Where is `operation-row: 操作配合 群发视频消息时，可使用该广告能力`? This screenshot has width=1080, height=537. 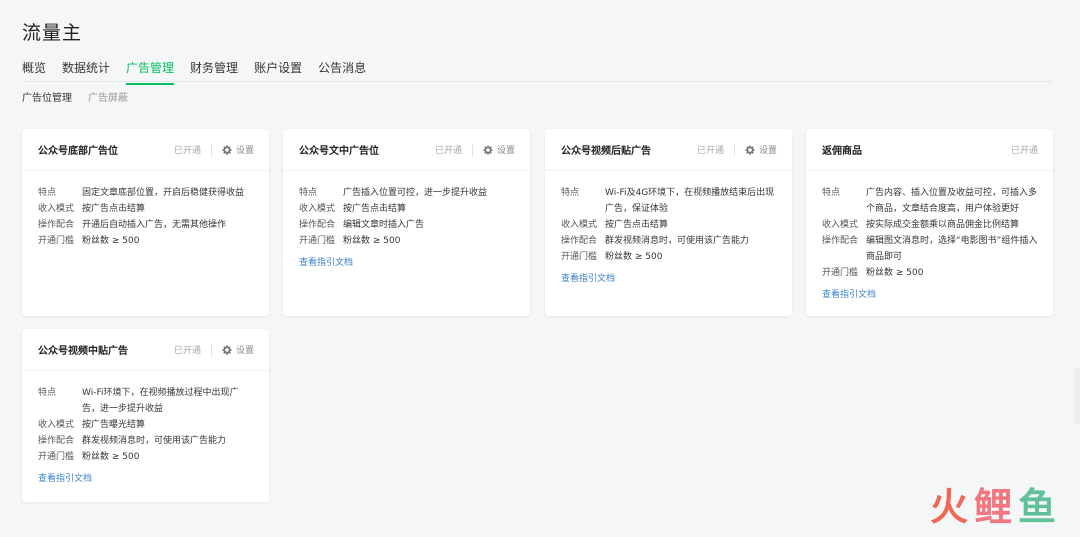 operation-row: 操作配合 群发视频消息时，可使用该广告能力 is located at coordinates (669, 241).